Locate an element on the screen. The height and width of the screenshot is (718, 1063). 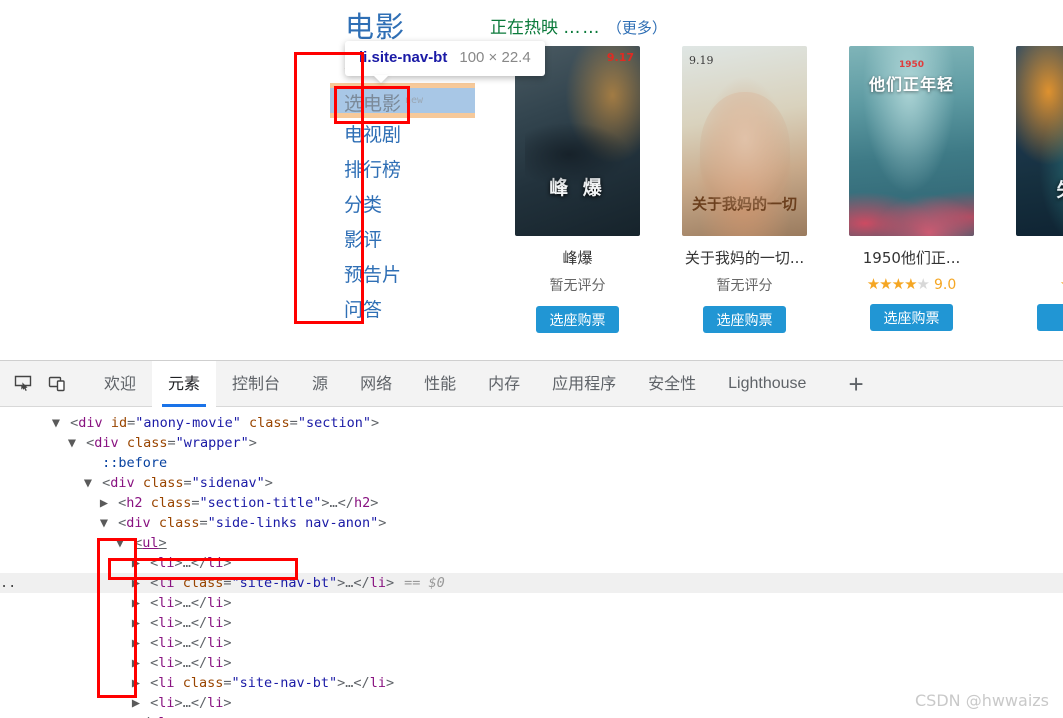
rating-score: 9.0 is located at coordinates (945, 285).